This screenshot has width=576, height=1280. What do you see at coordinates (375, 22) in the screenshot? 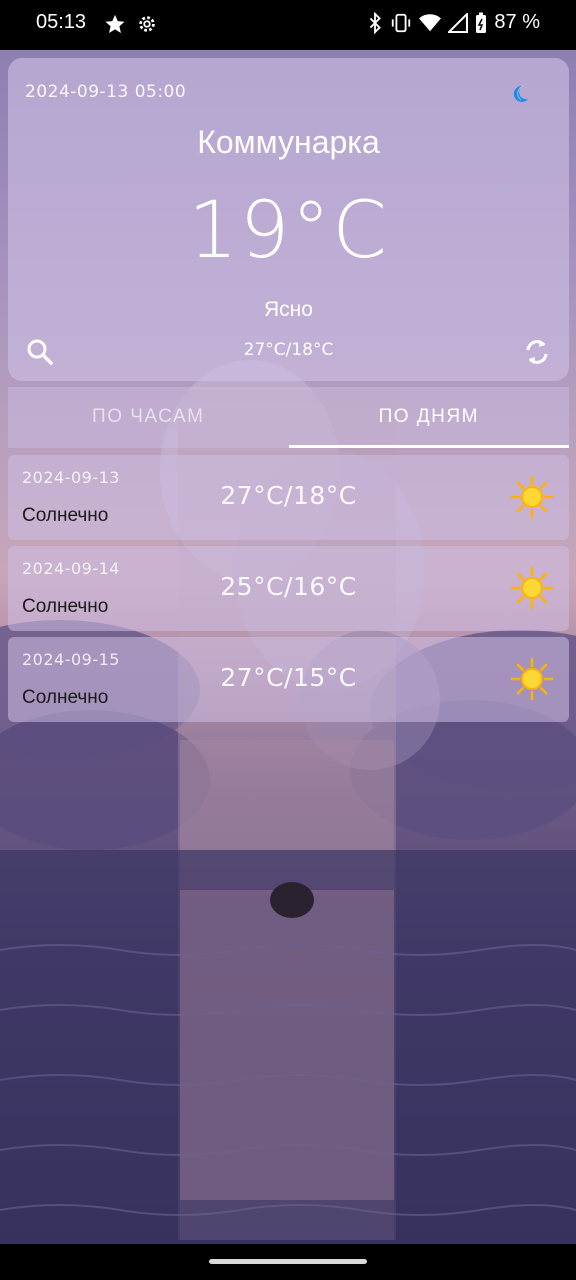
I see `bluetooth-icon` at bounding box center [375, 22].